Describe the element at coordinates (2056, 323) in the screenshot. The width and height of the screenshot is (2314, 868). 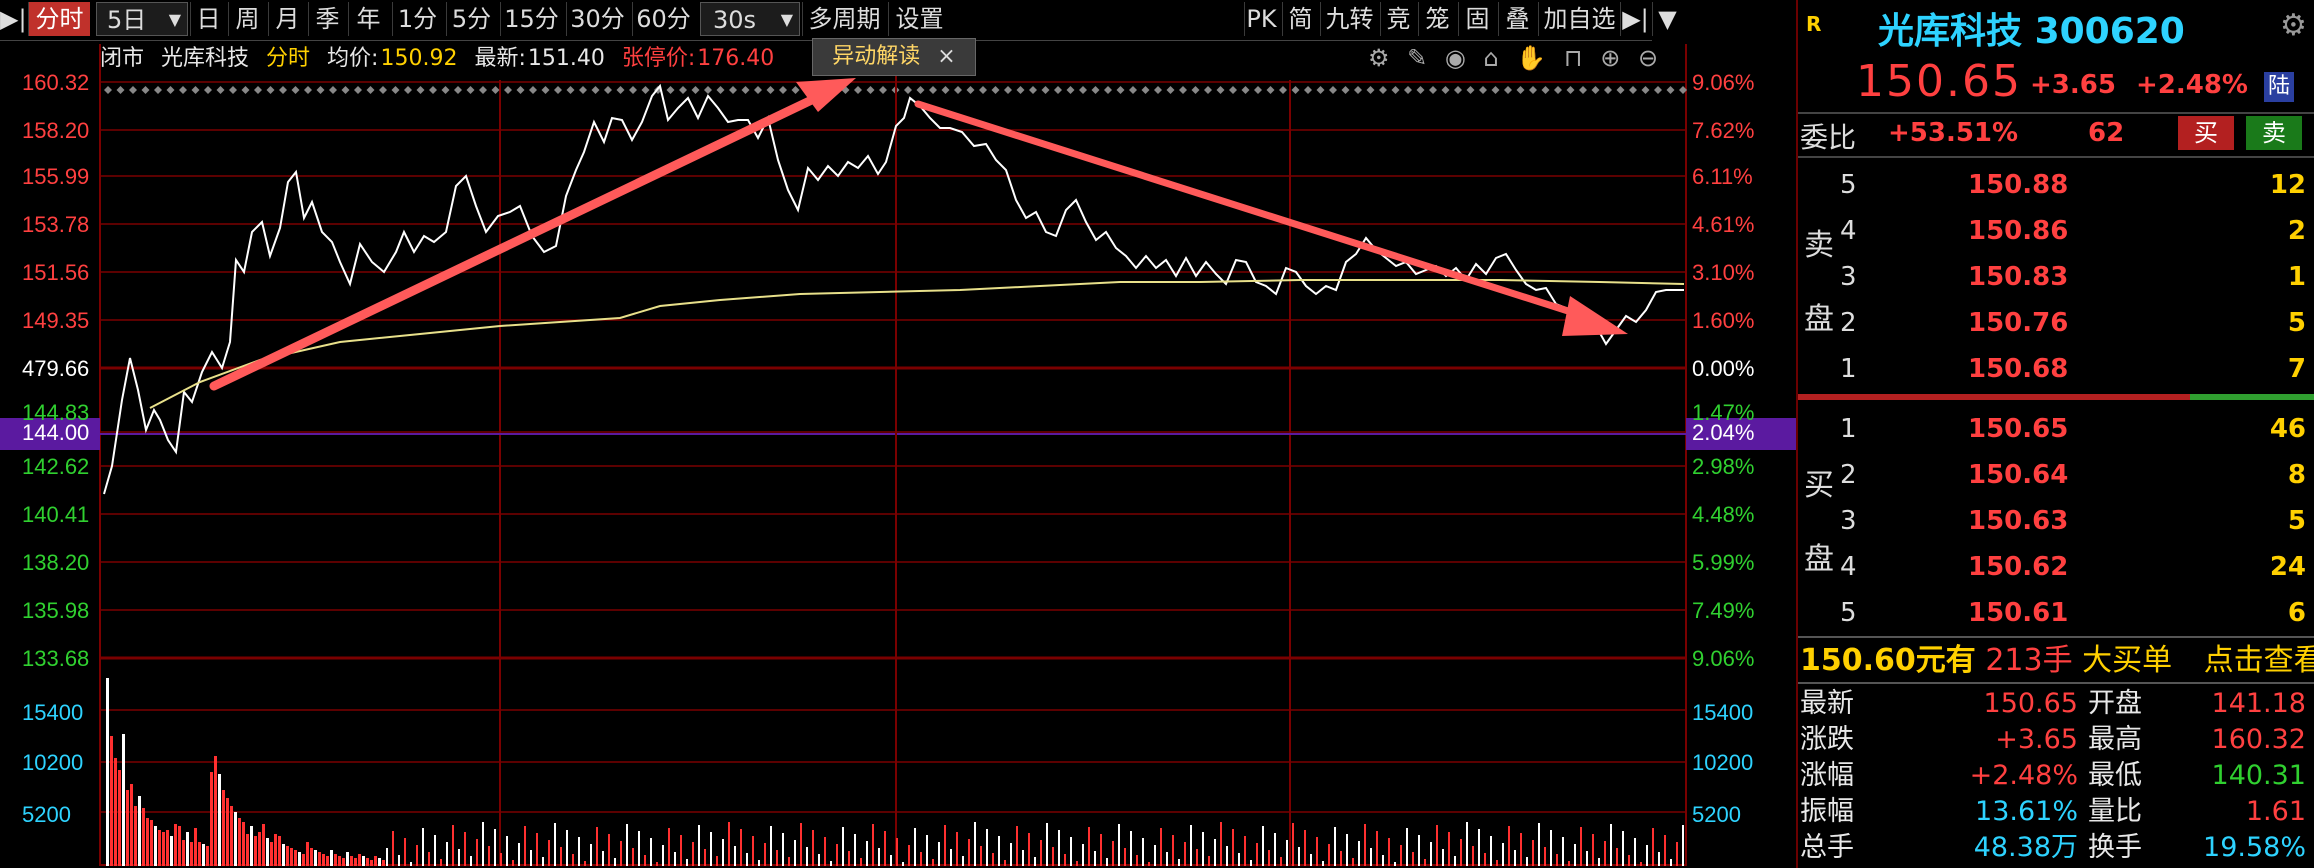
I see `ask-row: 2 150.76 5` at that location.